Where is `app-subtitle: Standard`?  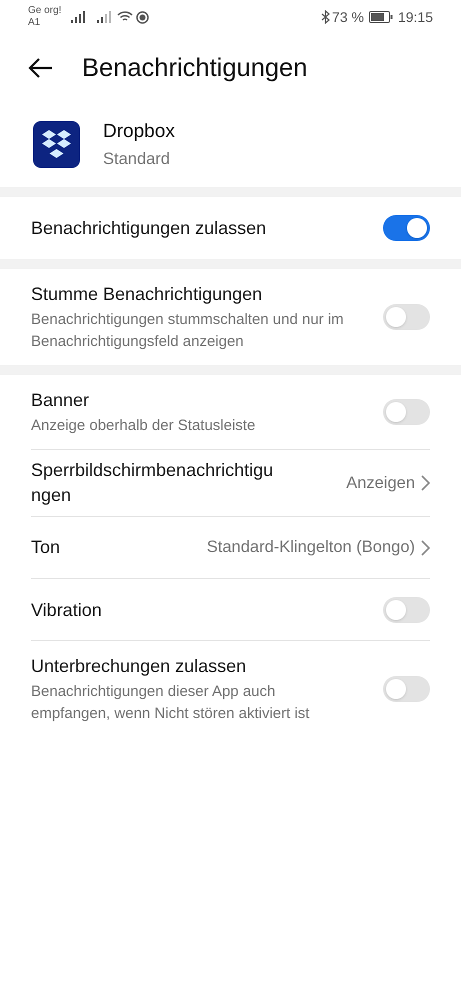
app-subtitle: Standard is located at coordinates (137, 159).